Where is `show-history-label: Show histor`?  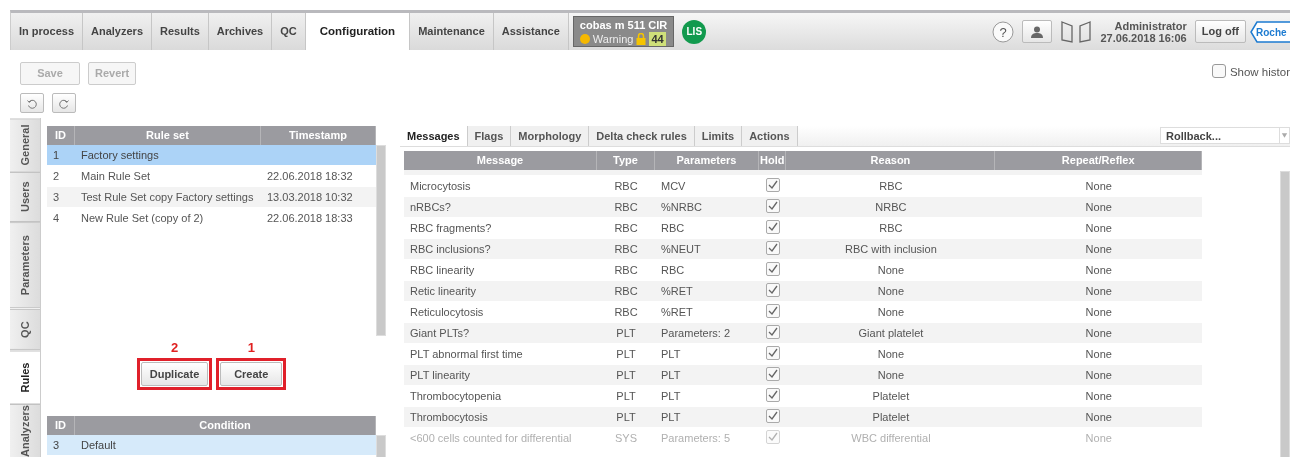 show-history-label: Show histor is located at coordinates (1259, 72).